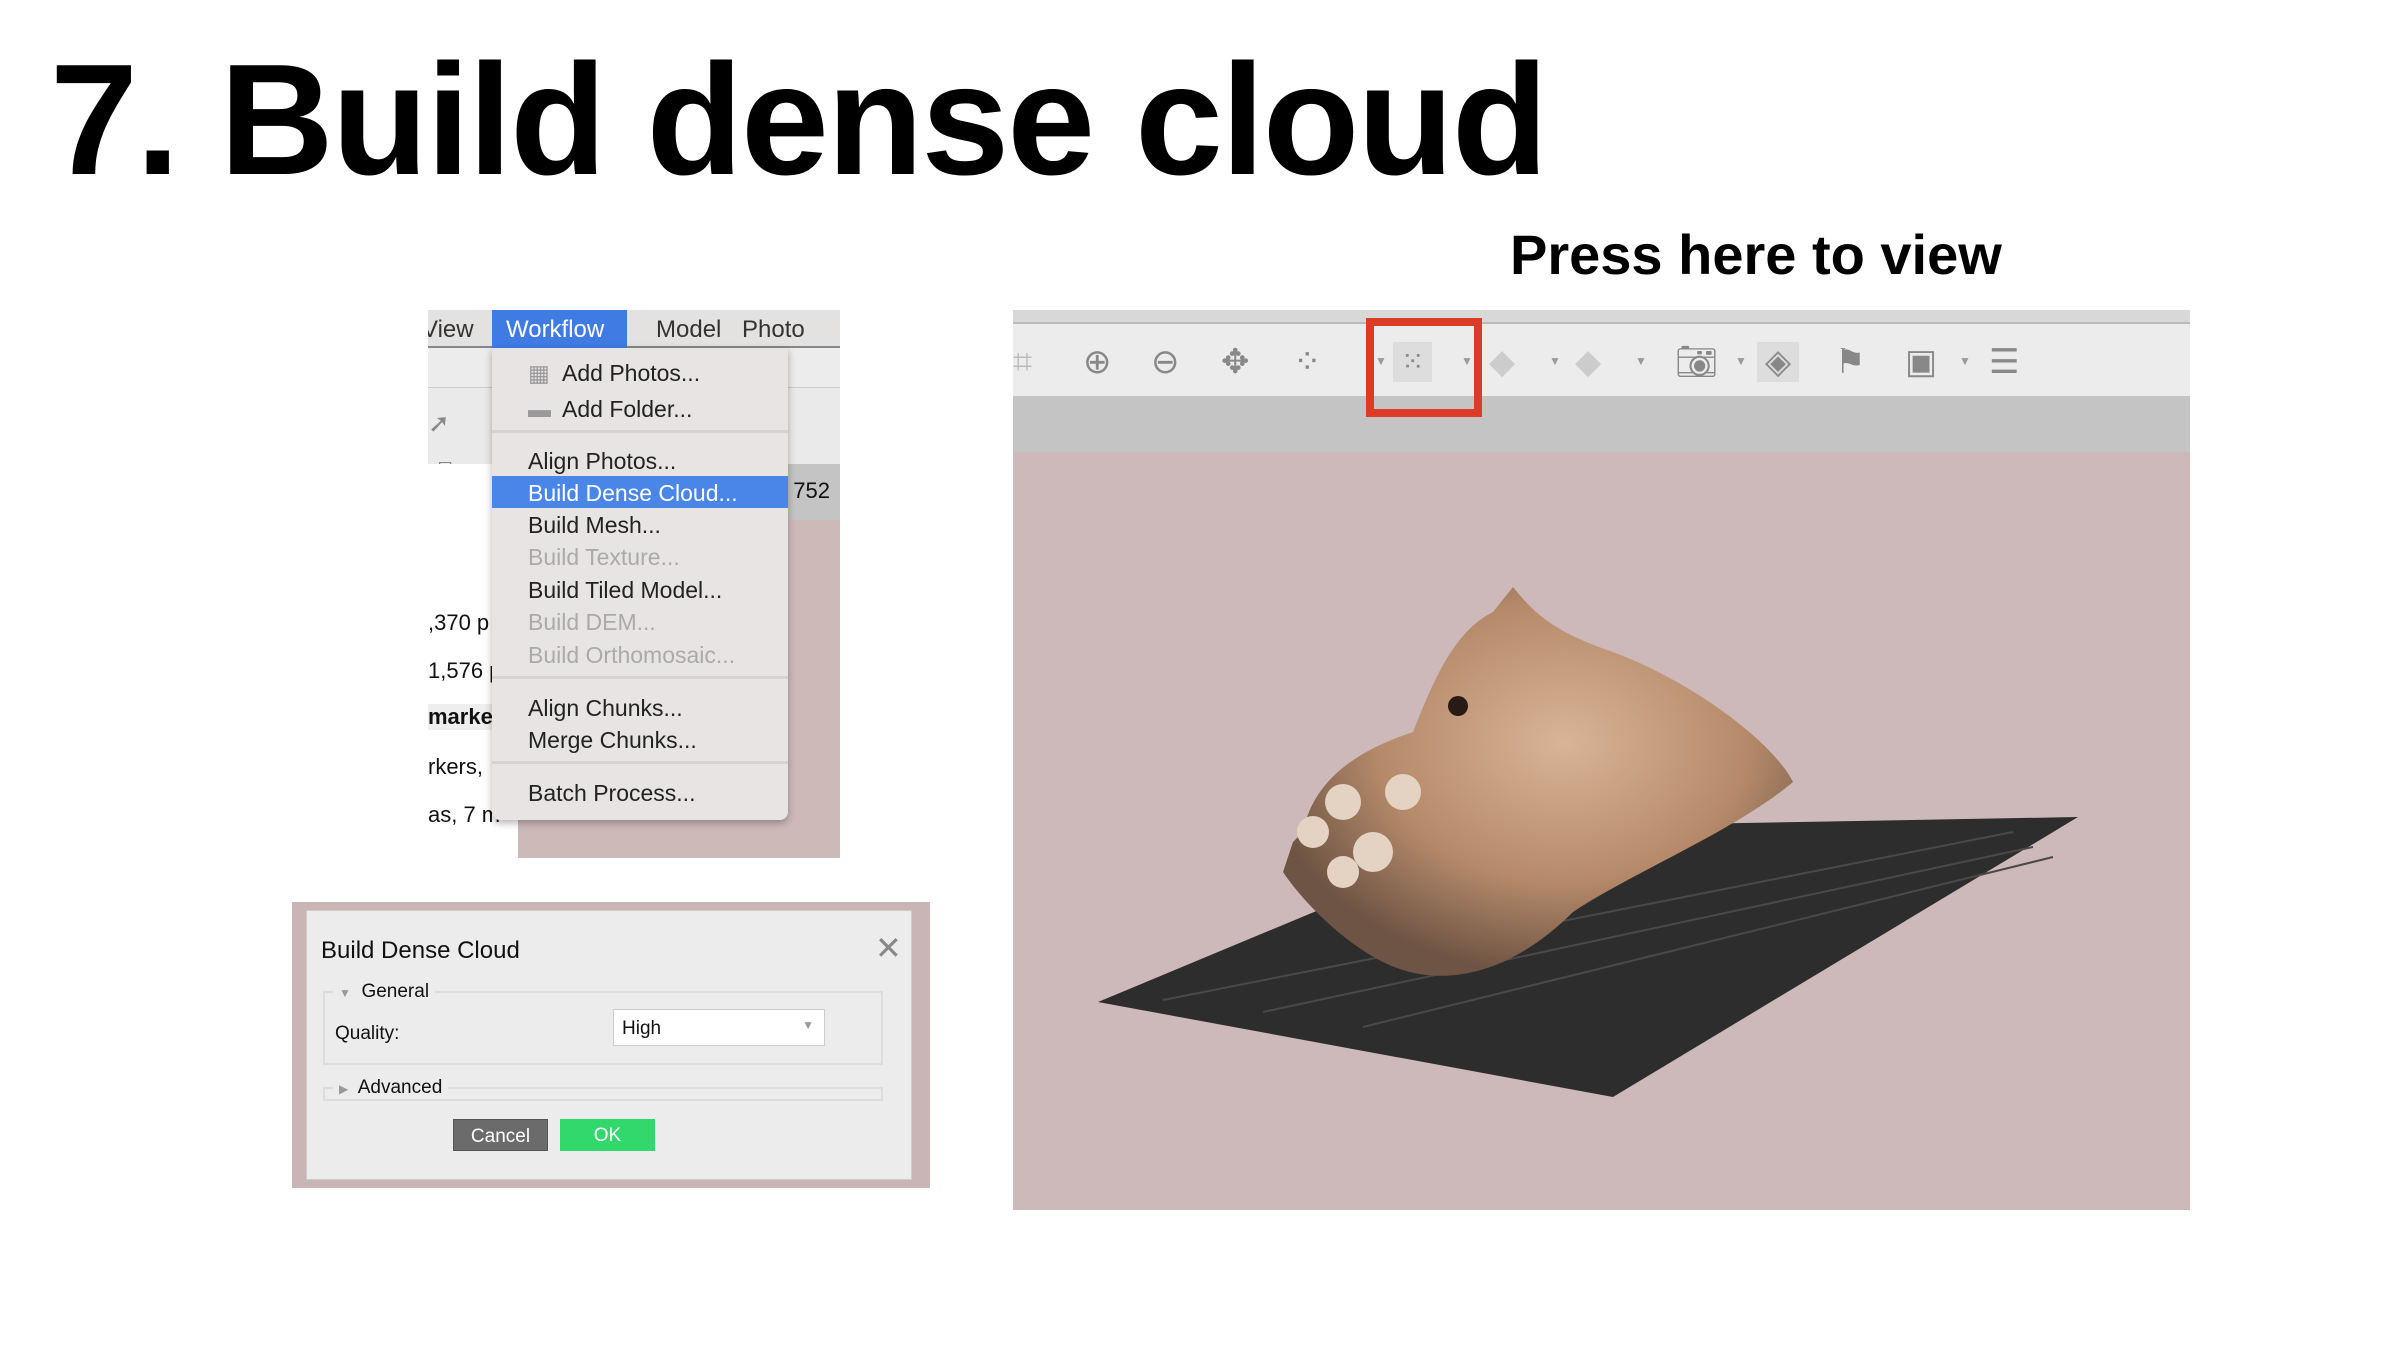 This screenshot has width=2400, height=1347. I want to click on ok-button: OK, so click(607, 1135).